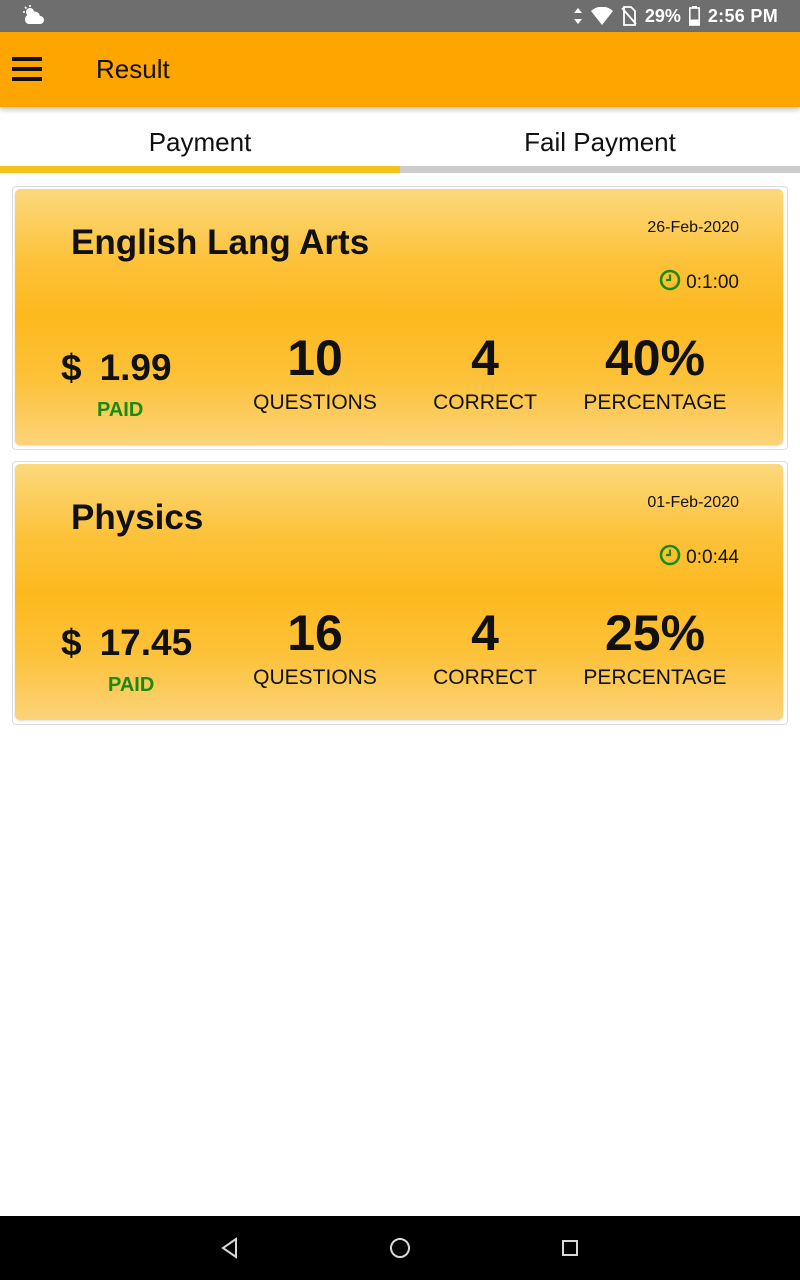 The image size is (800, 1280). What do you see at coordinates (655, 358) in the screenshot?
I see `percentage-value: 40%` at bounding box center [655, 358].